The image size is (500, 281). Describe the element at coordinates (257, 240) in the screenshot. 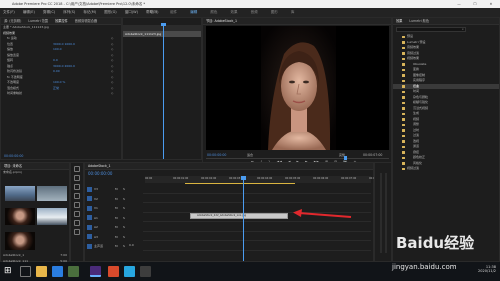

I see `track-lane` at that location.